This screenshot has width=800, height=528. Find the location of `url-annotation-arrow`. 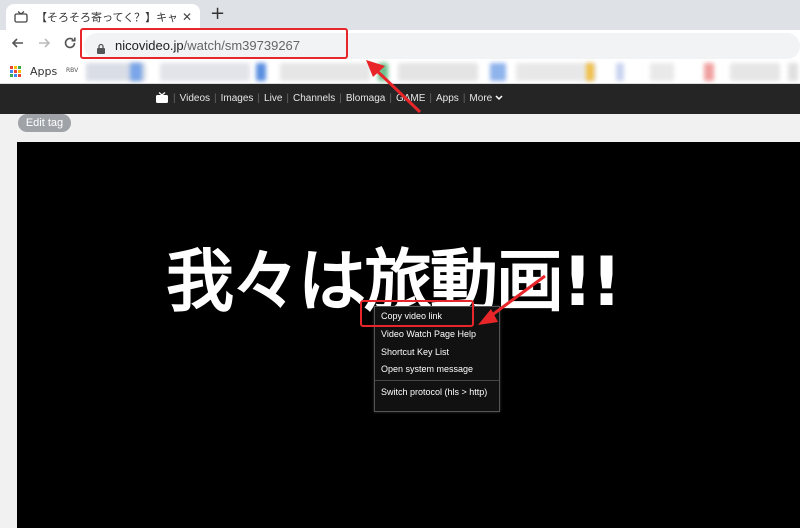

url-annotation-arrow is located at coordinates (394, 87).